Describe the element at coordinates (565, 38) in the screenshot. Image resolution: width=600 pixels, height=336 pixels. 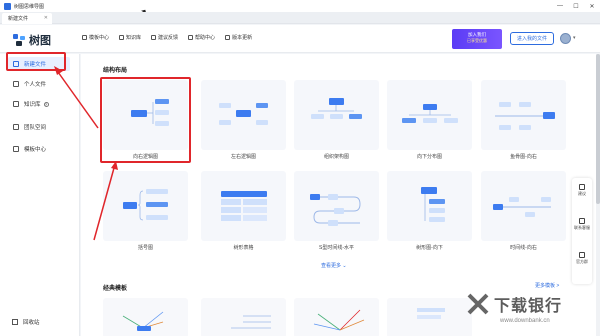
I see `avatar` at that location.